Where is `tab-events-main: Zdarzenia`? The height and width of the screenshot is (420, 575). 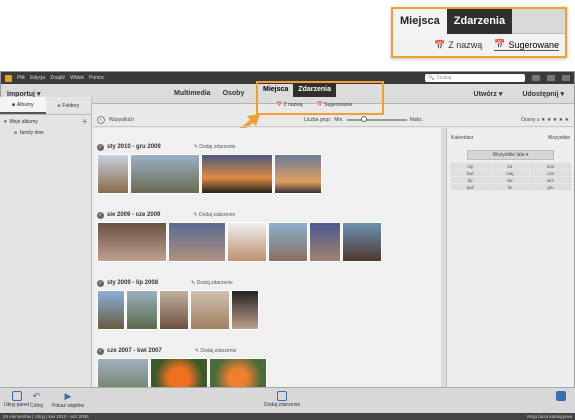
tab-events-main: Zdarzenia is located at coordinates (314, 90).